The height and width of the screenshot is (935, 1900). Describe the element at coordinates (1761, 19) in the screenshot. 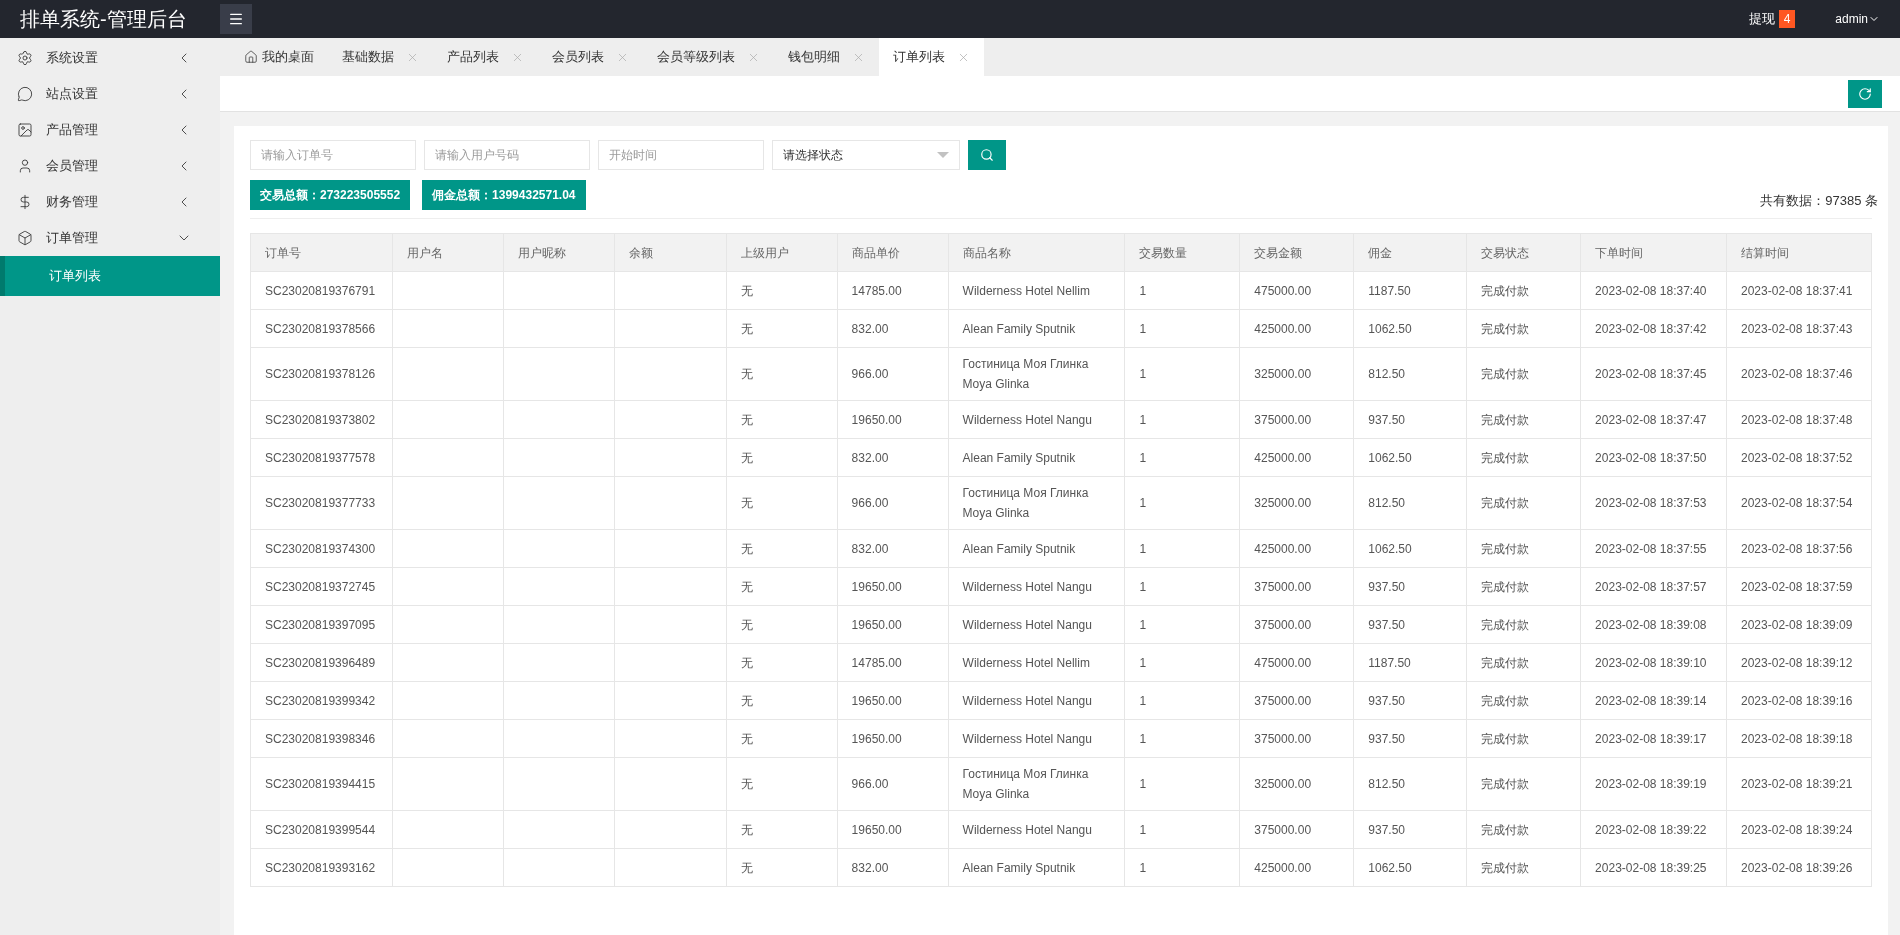

I see `withdraw-link: 提现` at that location.